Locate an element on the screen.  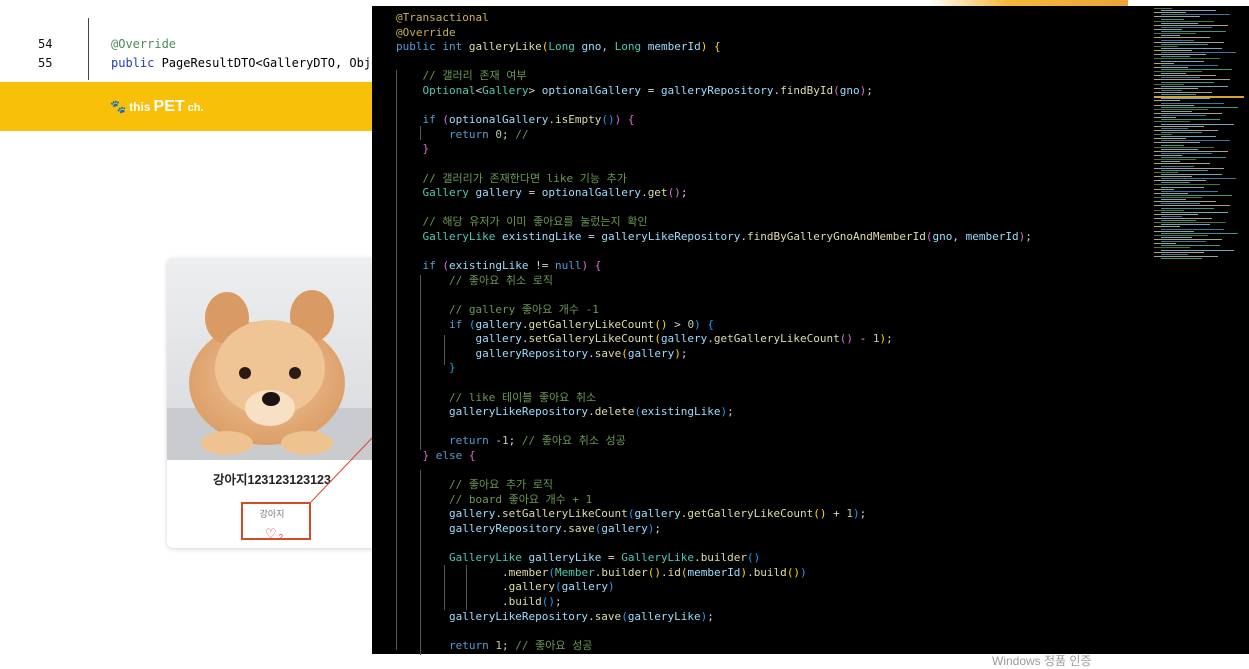
editor-minimap is located at coordinates (1199, 138).